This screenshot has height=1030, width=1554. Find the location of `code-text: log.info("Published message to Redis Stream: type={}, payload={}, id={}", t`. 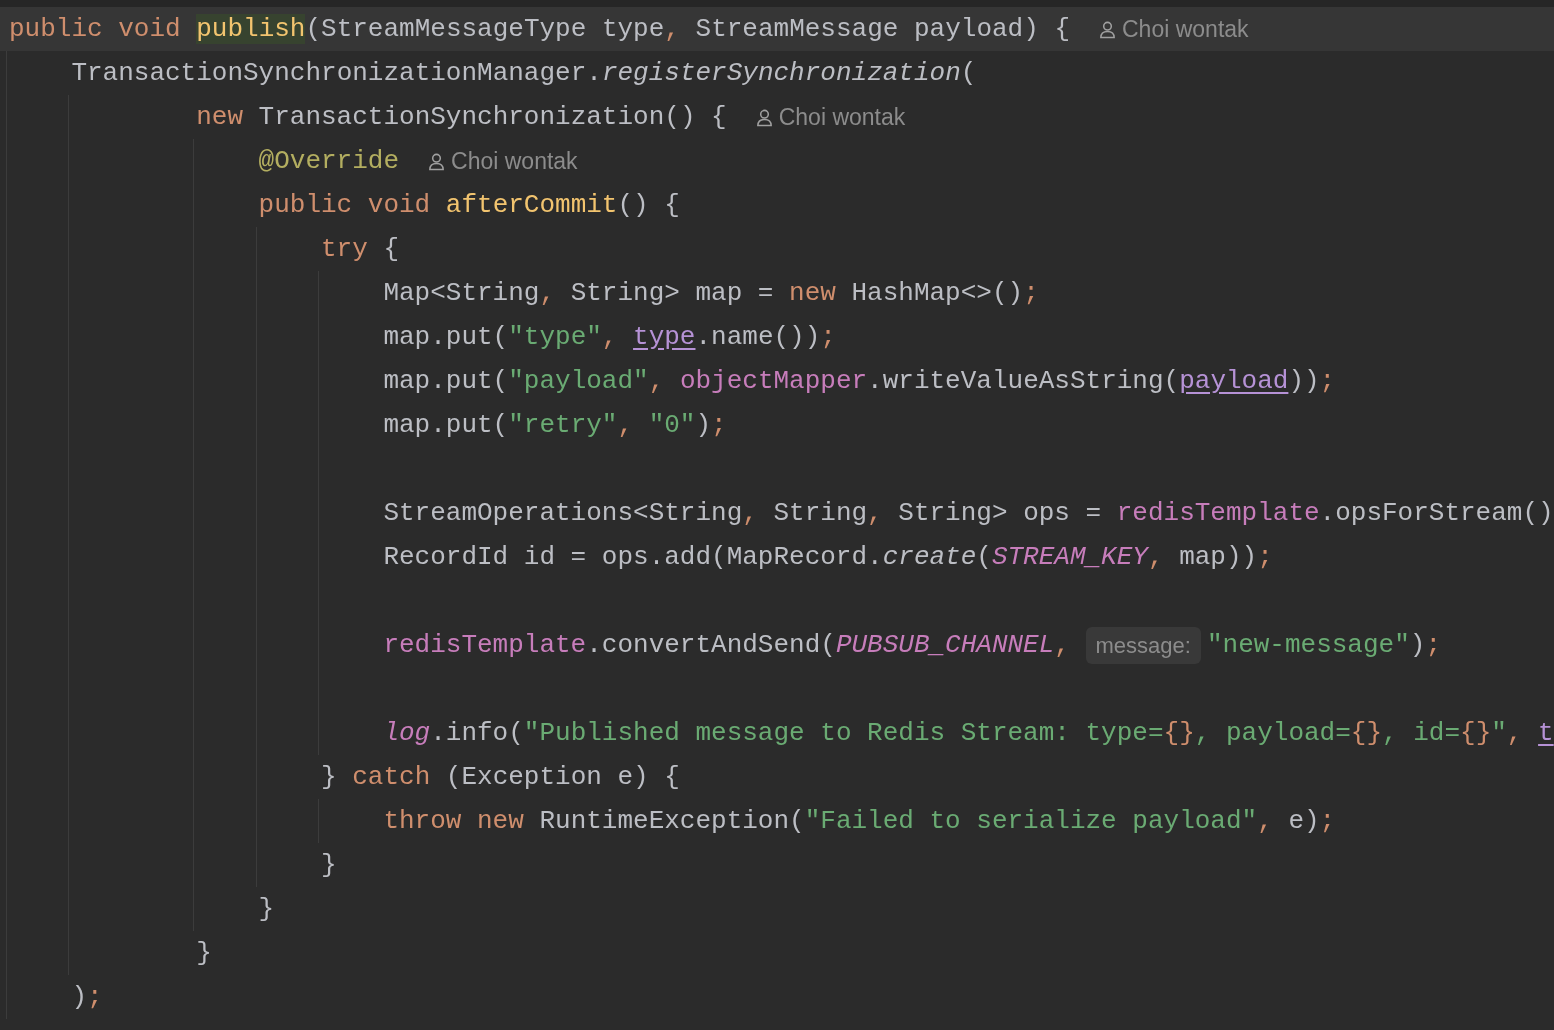

code-text: log.info("Published message to Redis Stream: type={}, payload={}, id={}", t is located at coordinates (968, 733).